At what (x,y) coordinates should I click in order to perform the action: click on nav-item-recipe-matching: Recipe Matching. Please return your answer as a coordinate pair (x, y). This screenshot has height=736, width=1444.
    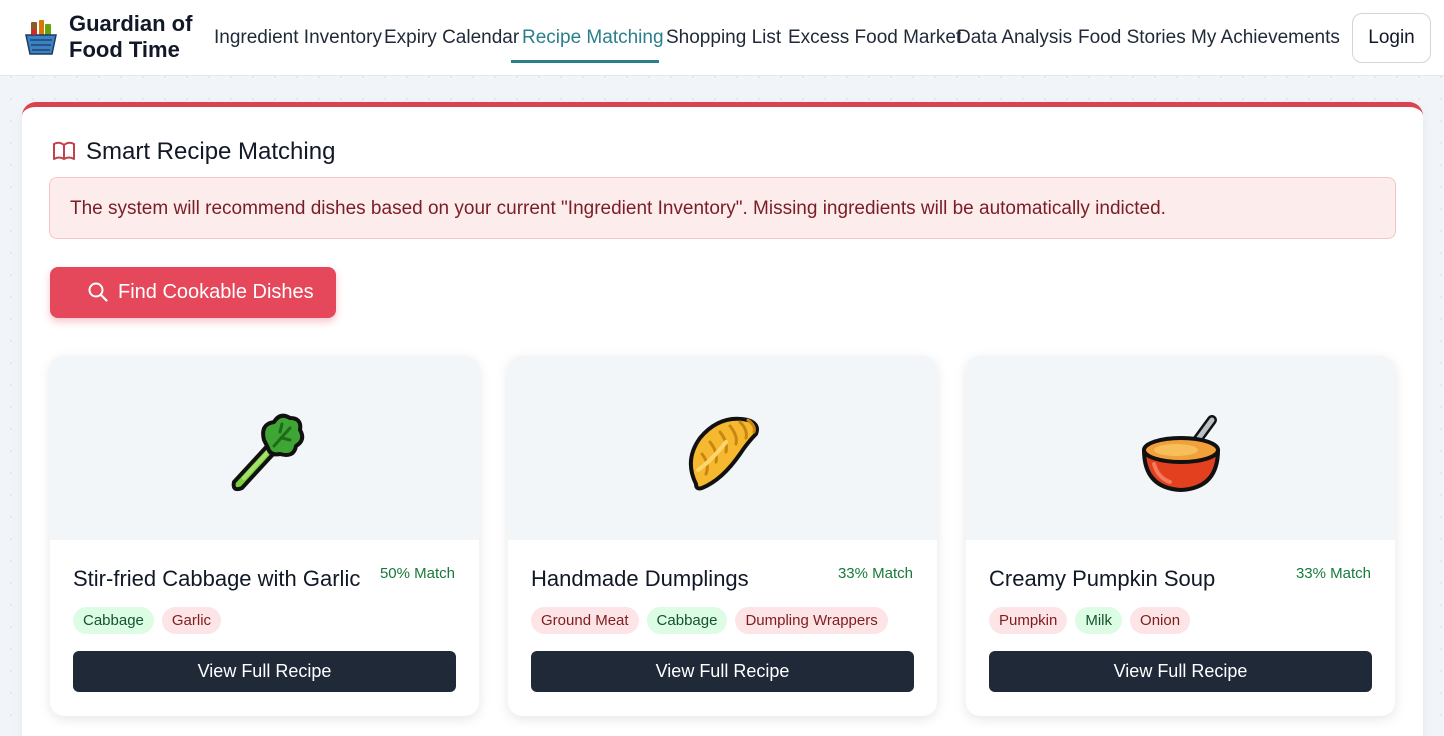
    Looking at the image, I should click on (593, 38).